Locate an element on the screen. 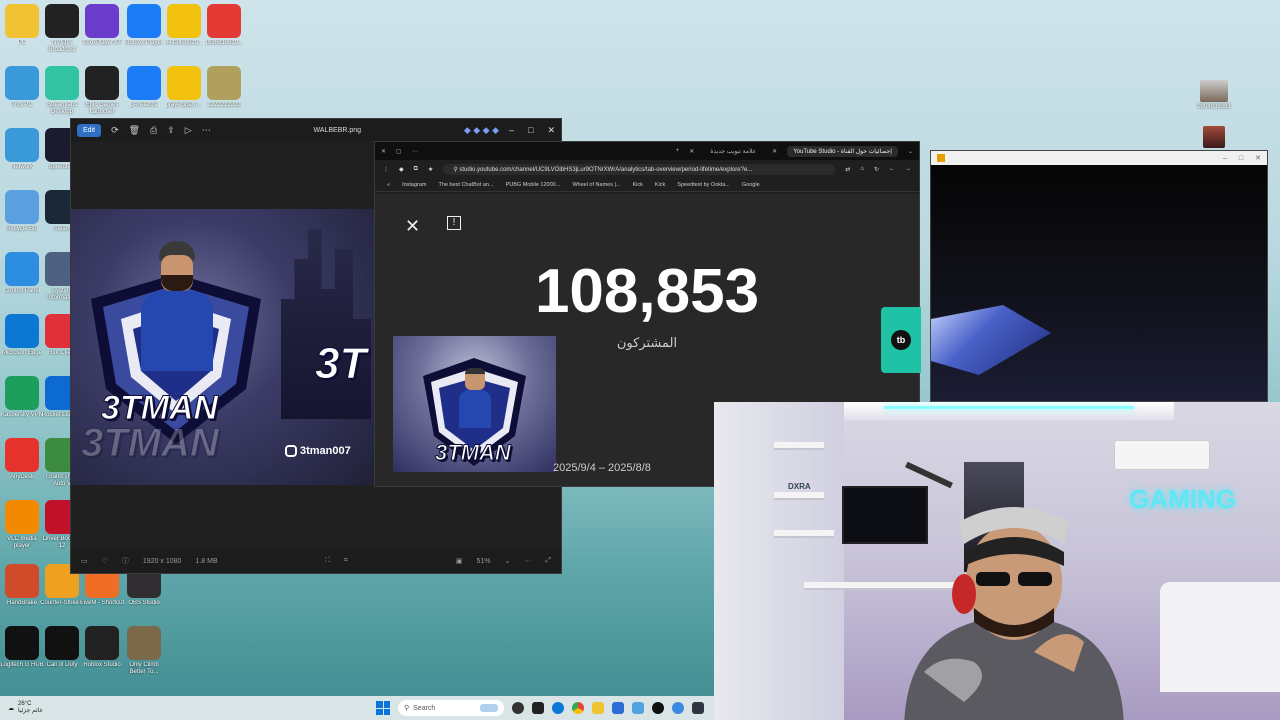 This screenshot has width=1280, height=720. crop-icon: ⌗ is located at coordinates (346, 561).